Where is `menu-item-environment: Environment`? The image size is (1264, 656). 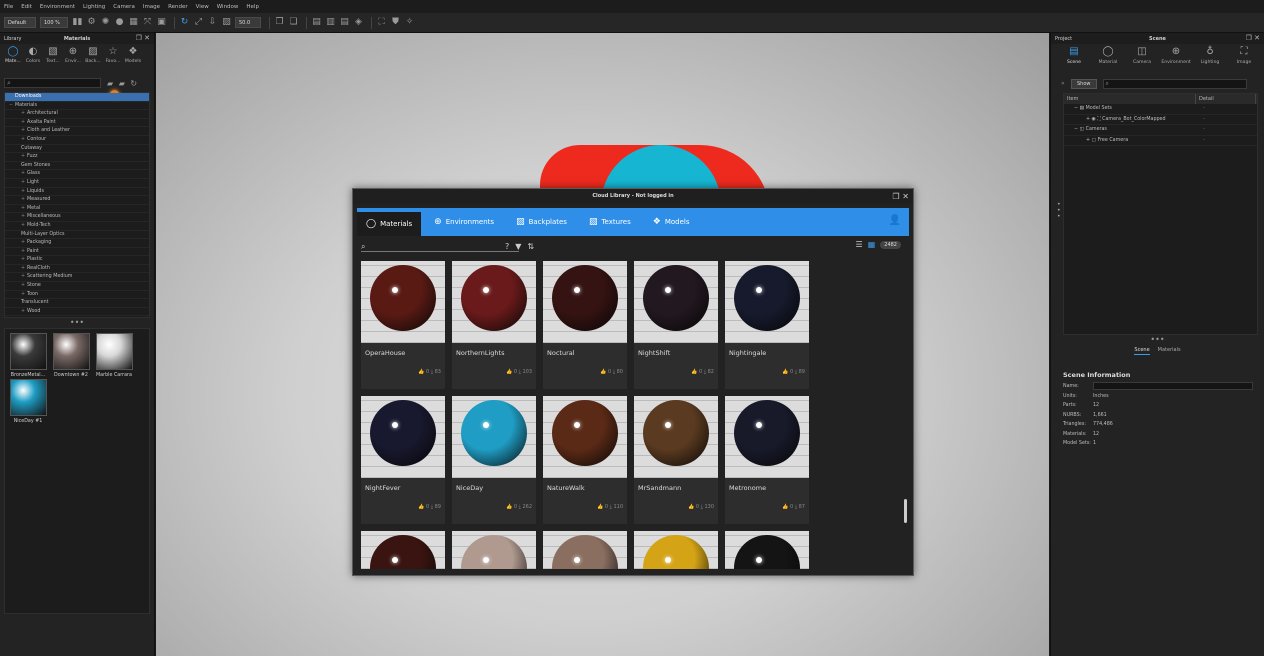 menu-item-environment: Environment is located at coordinates (57, 7).